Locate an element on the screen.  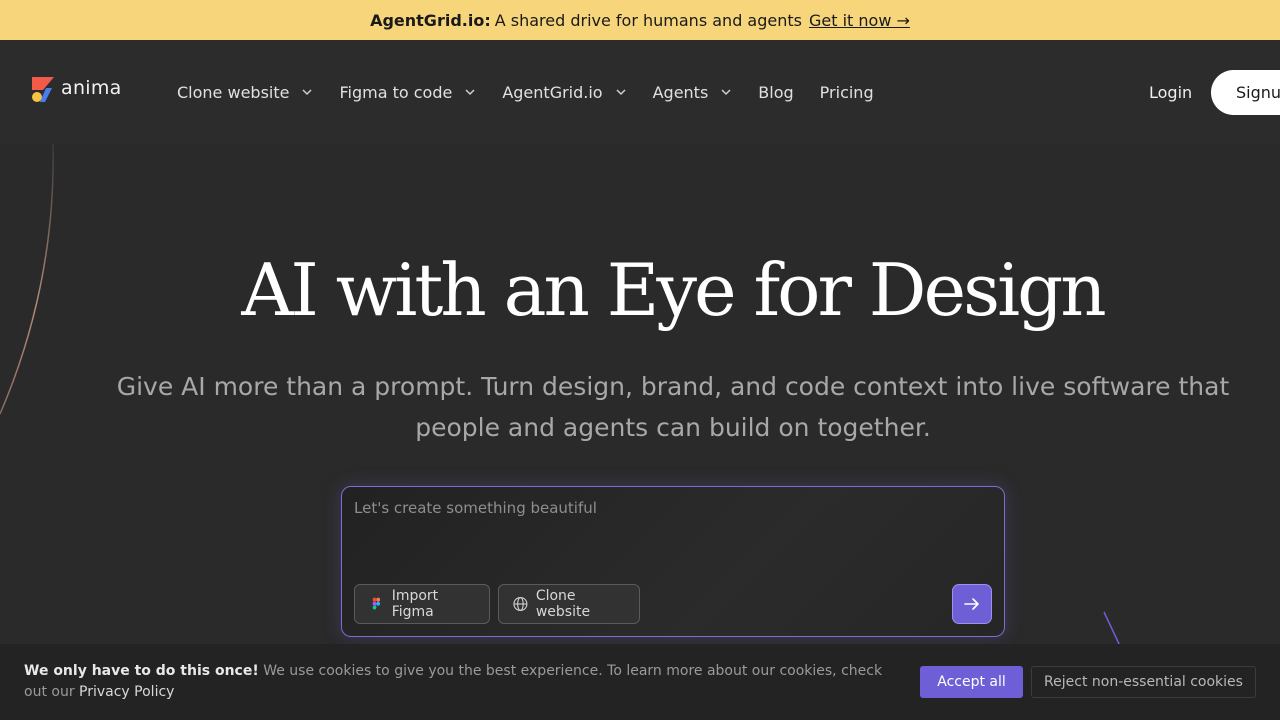
nav-item-pricing: Pricing is located at coordinates (847, 92).